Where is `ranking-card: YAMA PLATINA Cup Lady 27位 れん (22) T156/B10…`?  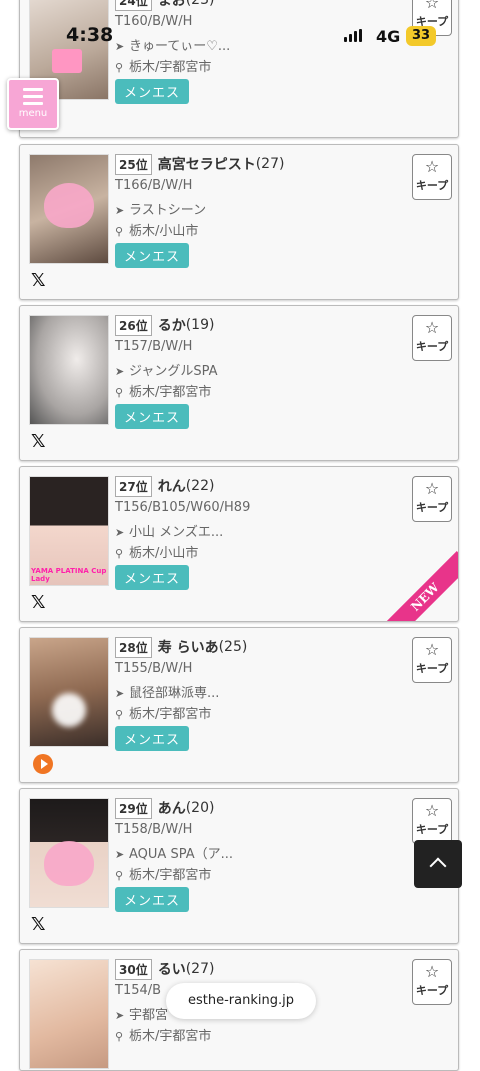
ranking-card: YAMA PLATINA Cup Lady 27位 れん (22) T156/B10… is located at coordinates (239, 544).